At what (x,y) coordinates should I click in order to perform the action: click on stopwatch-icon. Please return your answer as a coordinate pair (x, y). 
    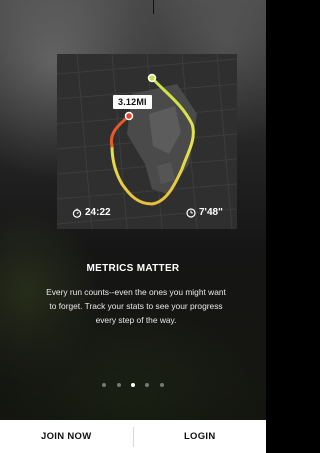
    Looking at the image, I should click on (77, 213).